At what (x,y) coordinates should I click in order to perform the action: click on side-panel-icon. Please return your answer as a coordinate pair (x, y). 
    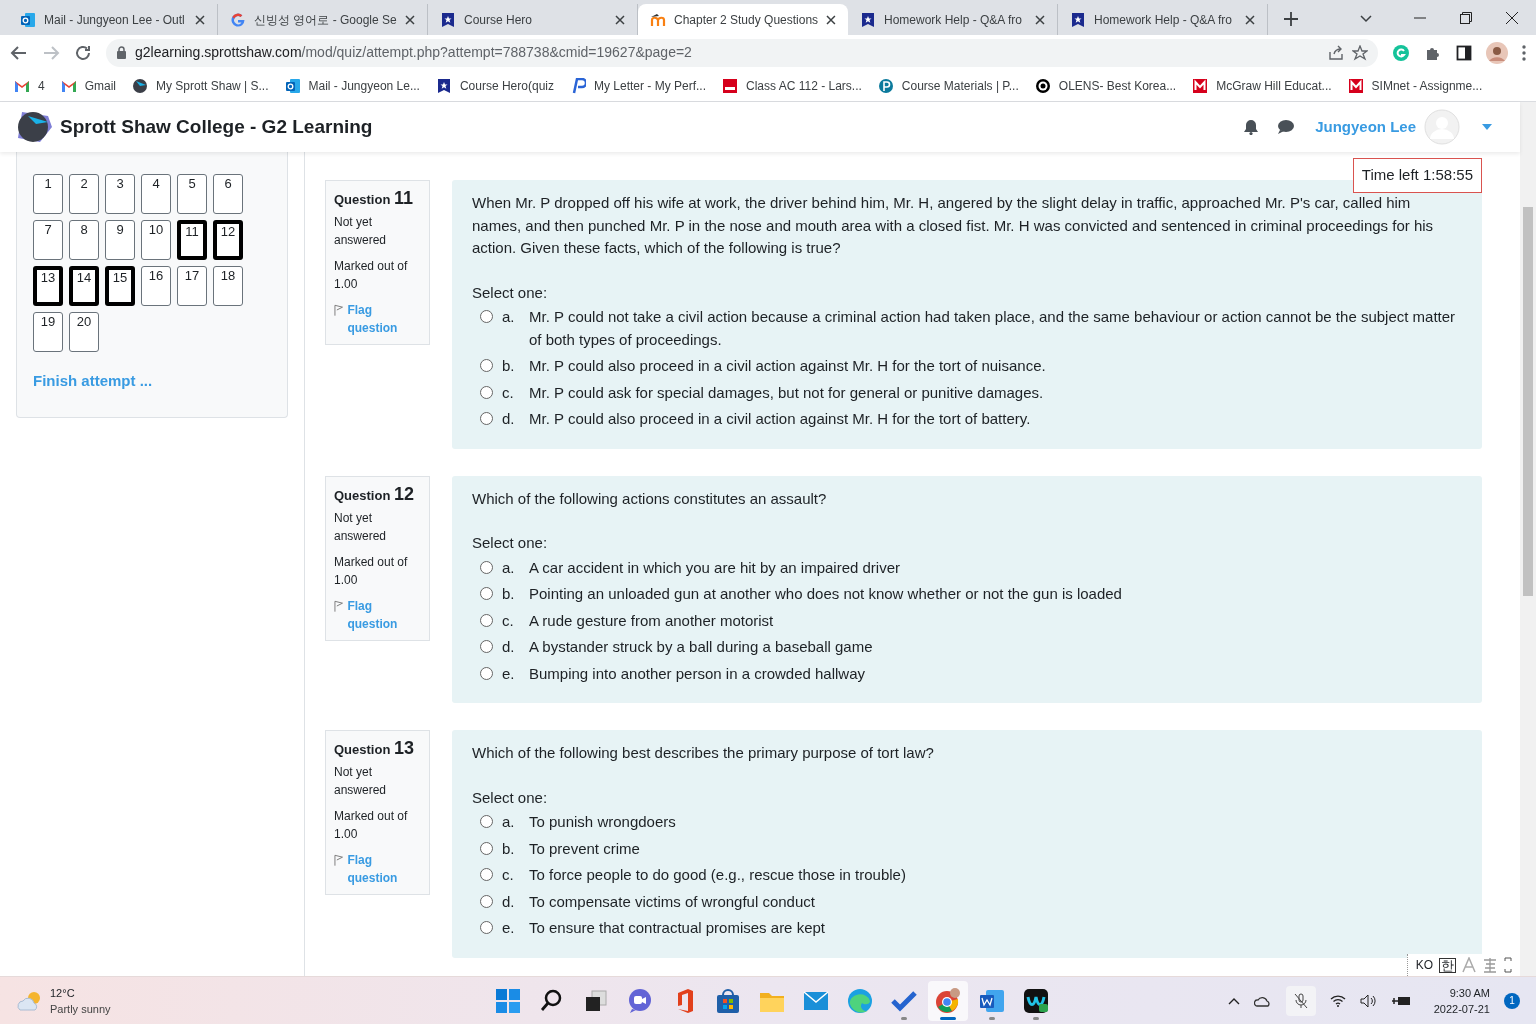
    Looking at the image, I should click on (1464, 52).